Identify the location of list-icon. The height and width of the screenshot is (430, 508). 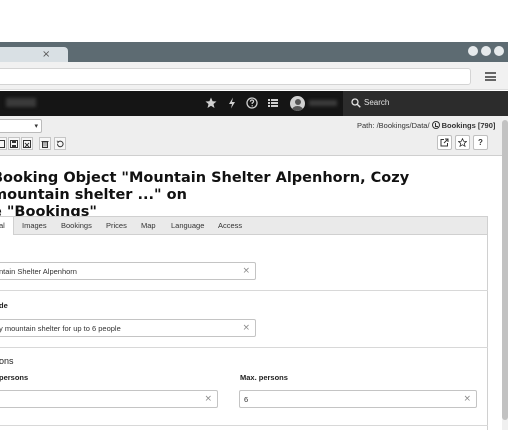
(273, 103).